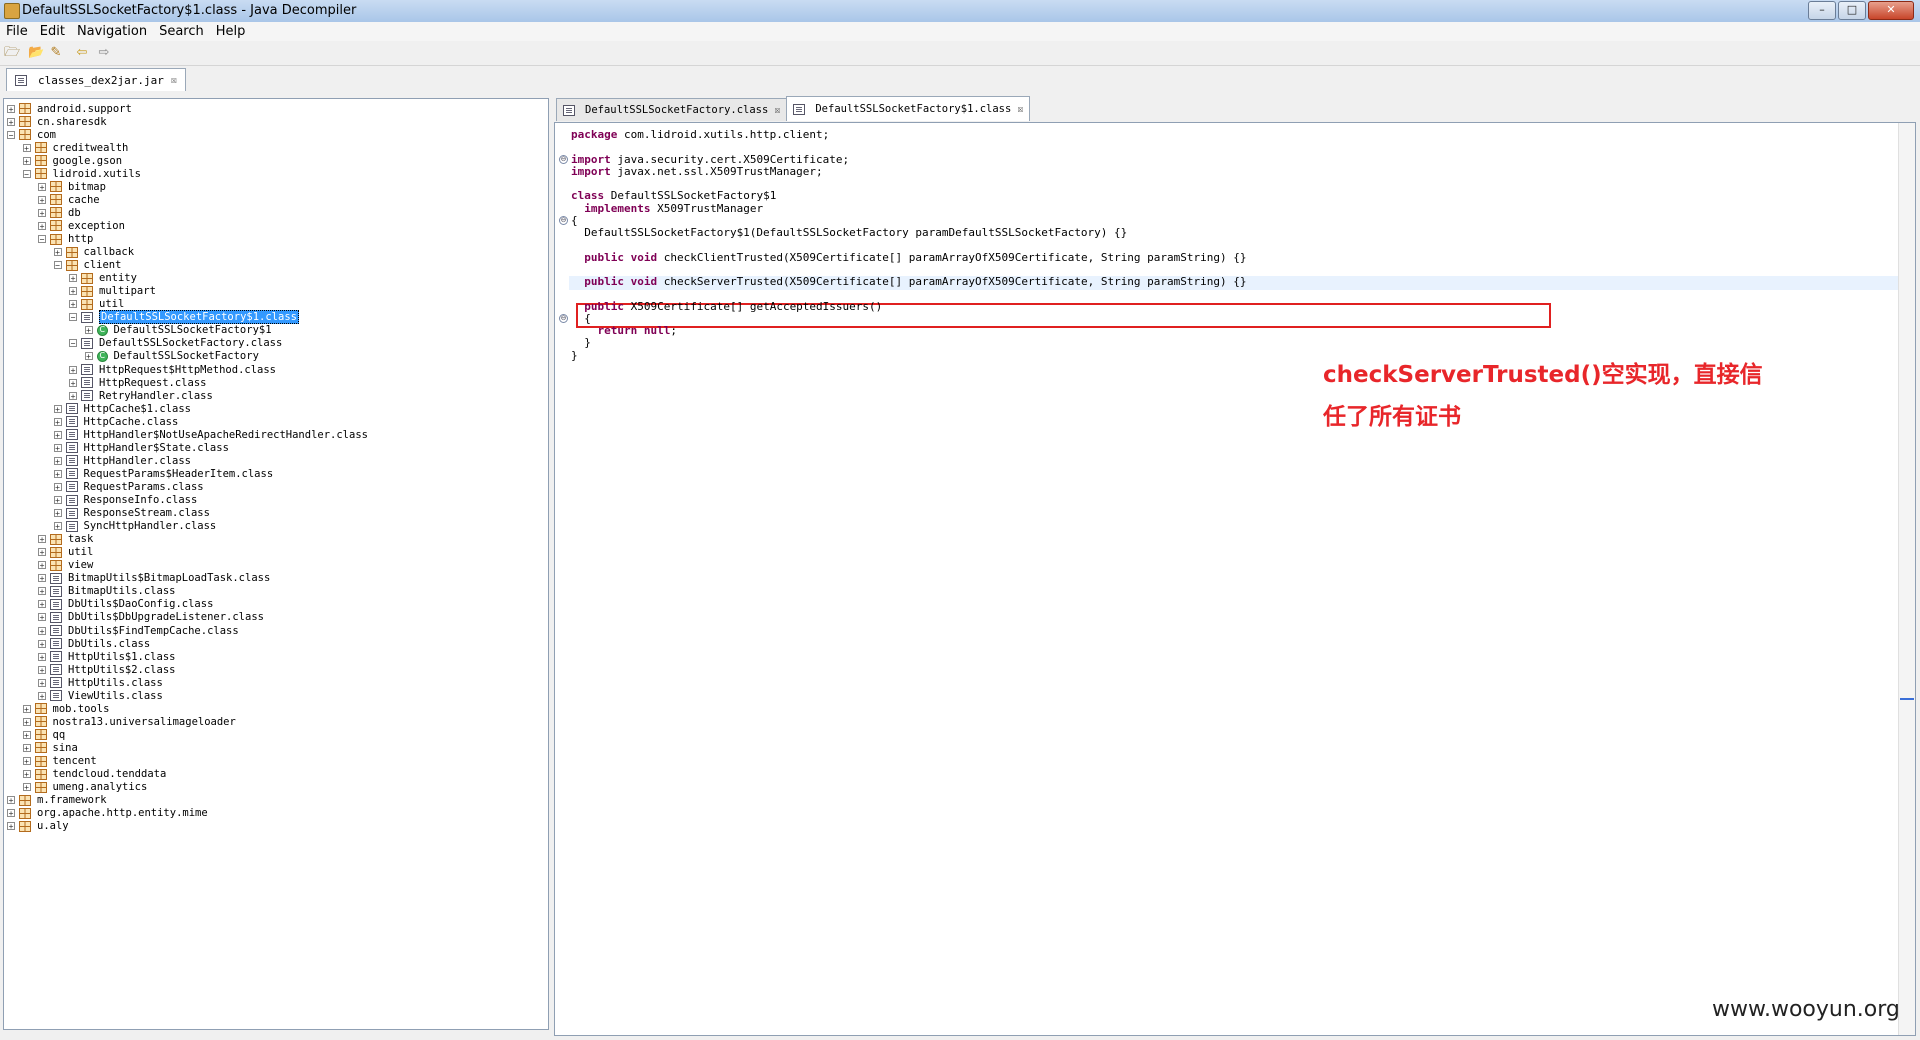  What do you see at coordinates (65, 552) in the screenshot?
I see `tree-item: + util` at bounding box center [65, 552].